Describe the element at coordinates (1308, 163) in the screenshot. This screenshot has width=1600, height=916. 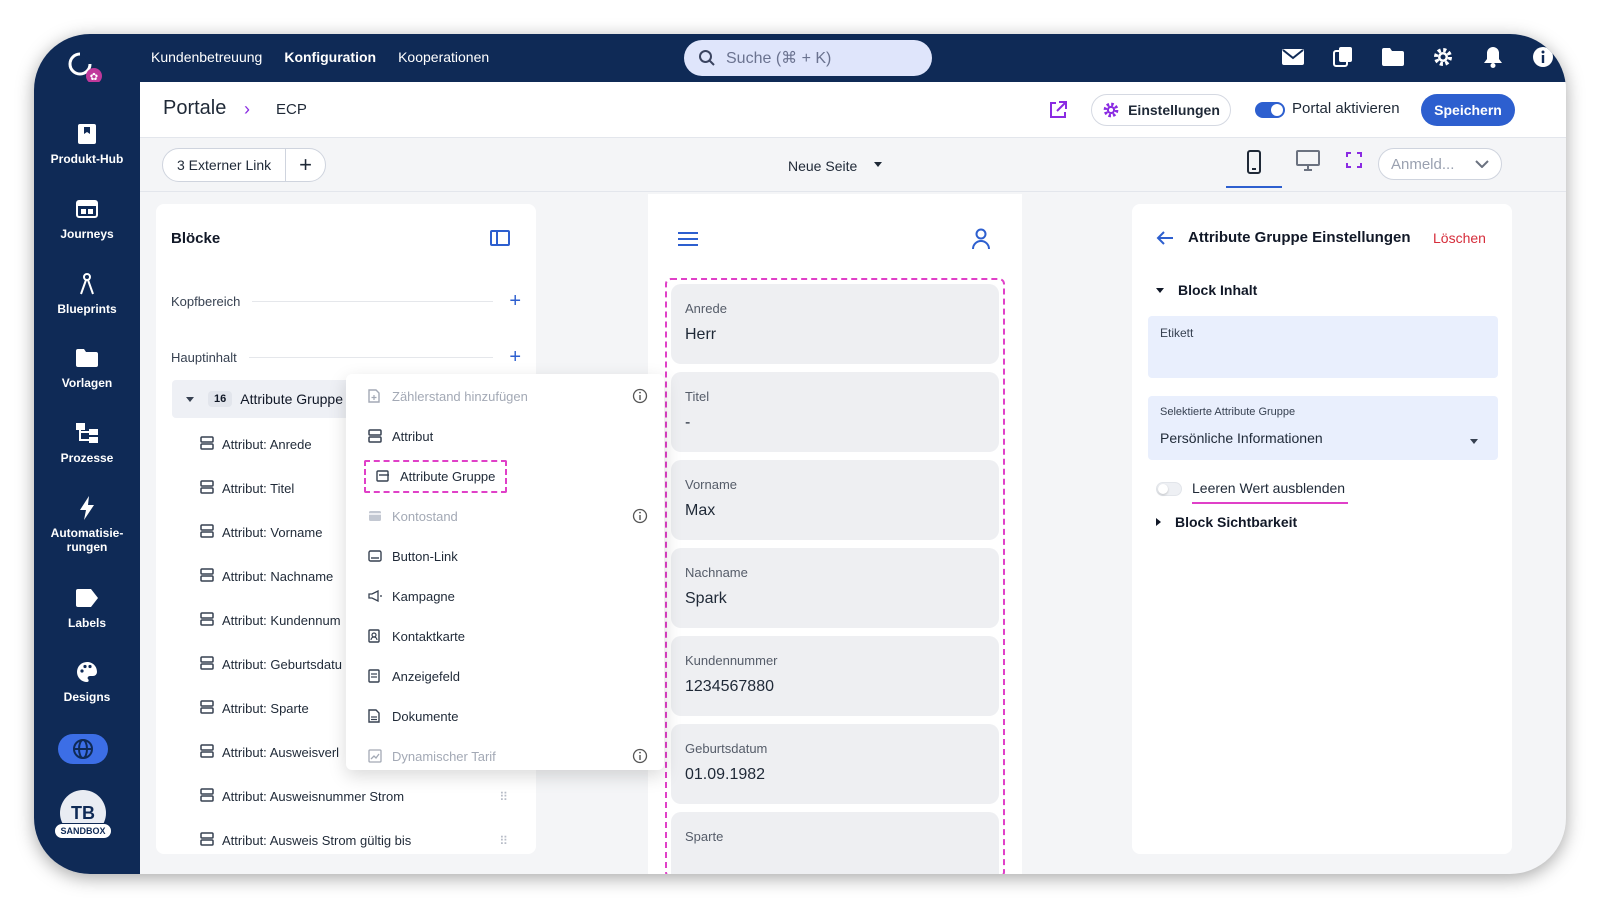
I see `device-desktop-button` at that location.